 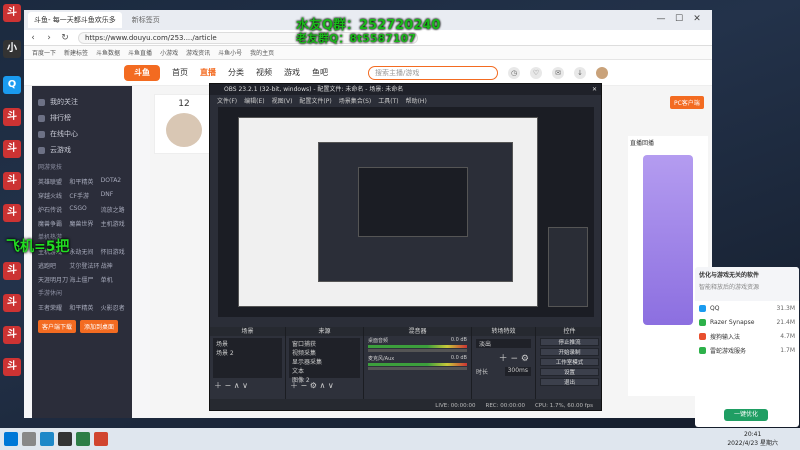 I want to click on bookmark: 游戏资讯, so click(x=198, y=52).